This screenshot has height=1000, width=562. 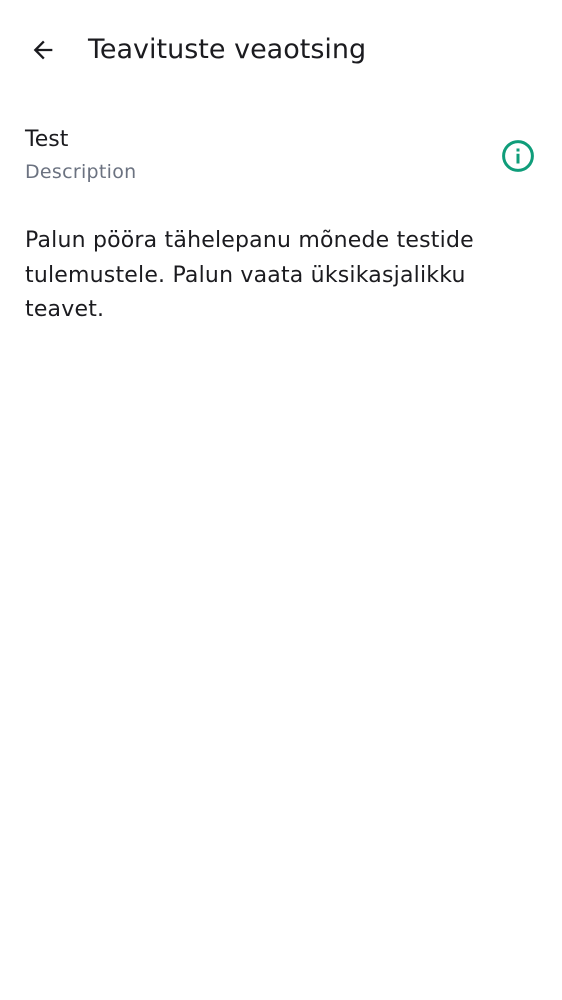 I want to click on test-list-item: Test Description, so click(x=281, y=156).